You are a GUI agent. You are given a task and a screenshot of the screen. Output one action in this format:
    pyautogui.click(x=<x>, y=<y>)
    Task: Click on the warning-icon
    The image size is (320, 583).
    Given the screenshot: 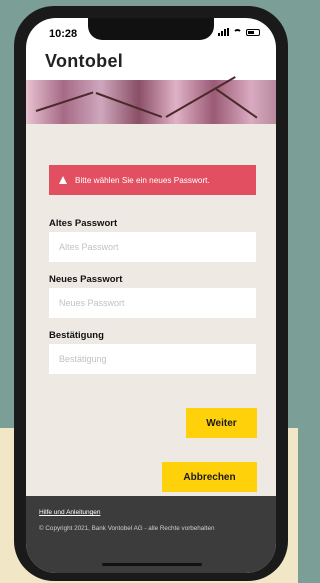 What is the action you would take?
    pyautogui.click(x=63, y=180)
    